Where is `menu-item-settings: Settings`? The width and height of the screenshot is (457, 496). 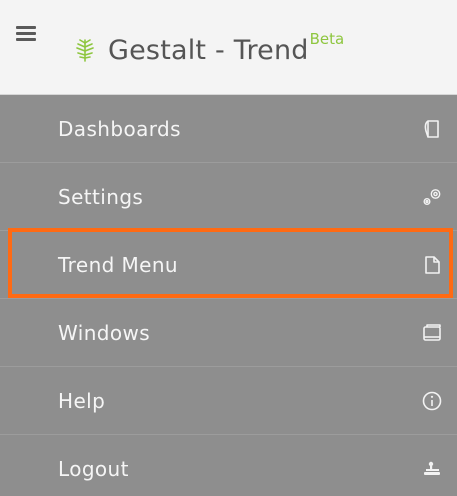
menu-item-settings: Settings is located at coordinates (228, 196).